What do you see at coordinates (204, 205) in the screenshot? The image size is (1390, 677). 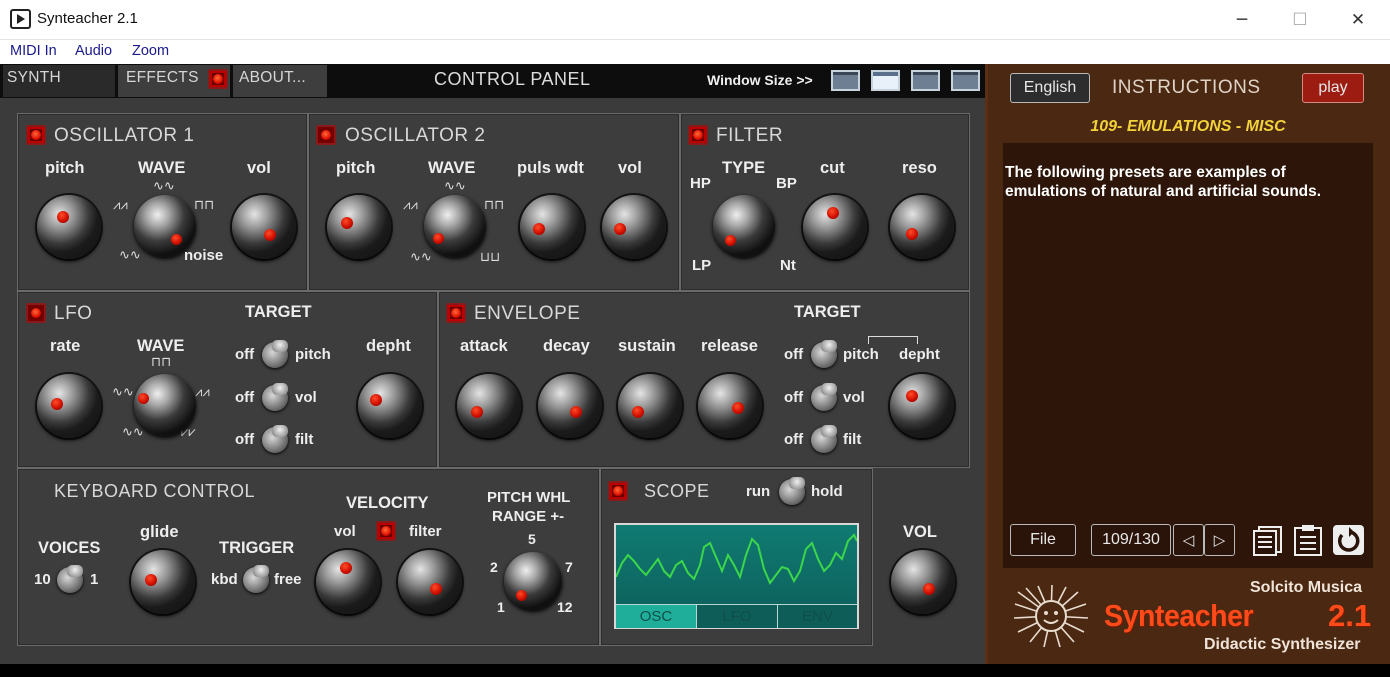 I see `osc1-square-wave-icon: ⊓⊓` at bounding box center [204, 205].